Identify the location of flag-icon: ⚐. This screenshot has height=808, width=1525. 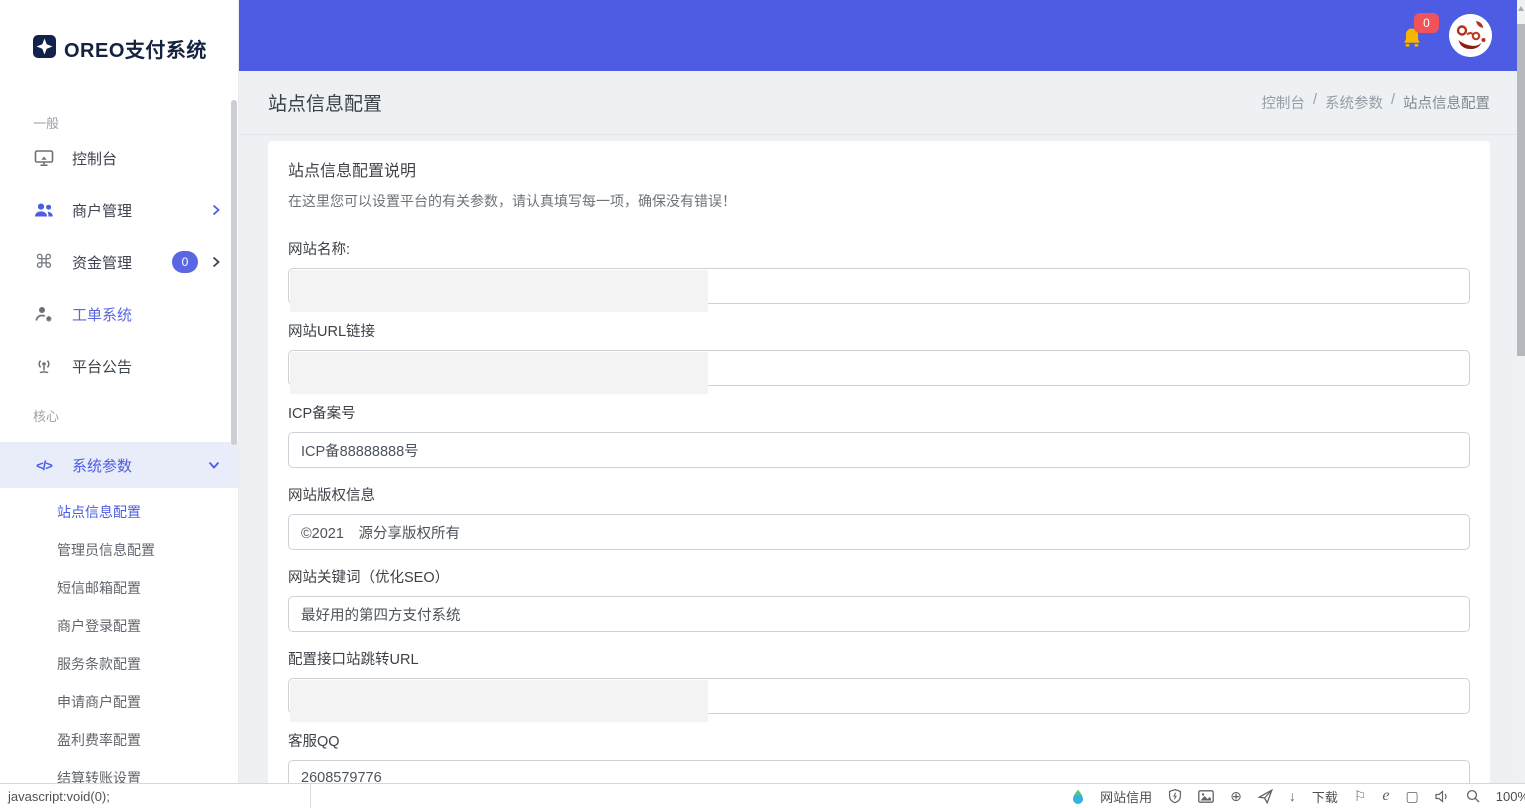
(1360, 796).